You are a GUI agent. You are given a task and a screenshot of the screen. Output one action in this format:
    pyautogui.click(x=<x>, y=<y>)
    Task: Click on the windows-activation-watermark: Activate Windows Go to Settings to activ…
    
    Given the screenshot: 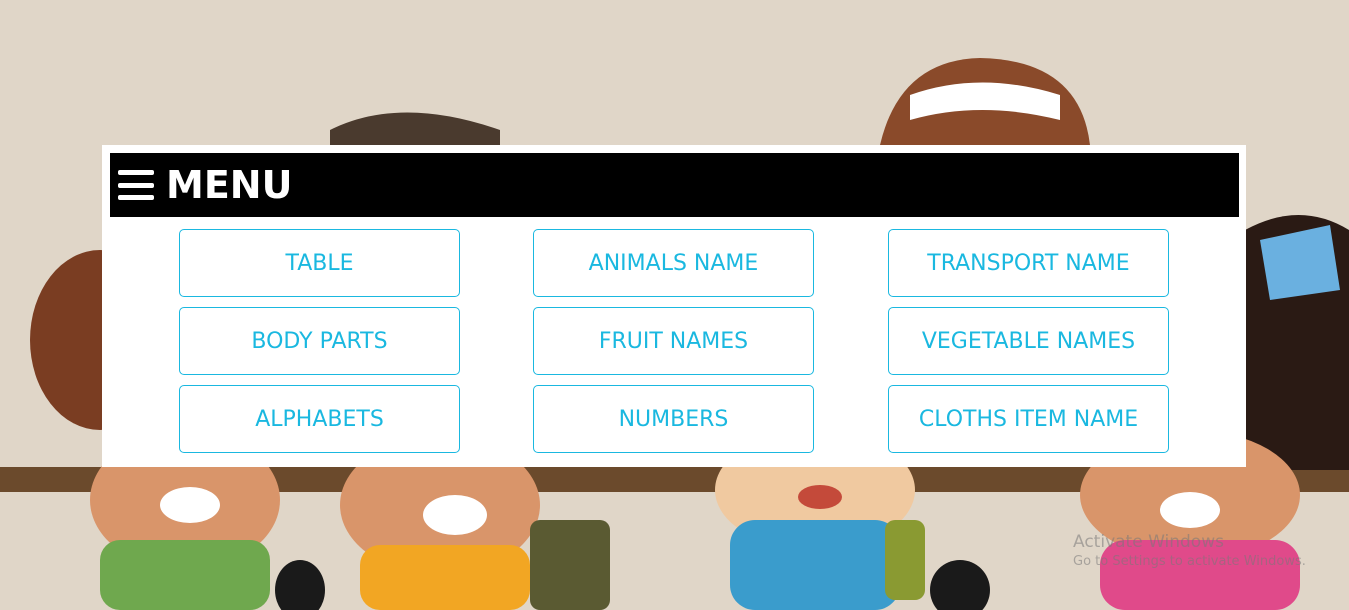 What is the action you would take?
    pyautogui.click(x=1189, y=550)
    